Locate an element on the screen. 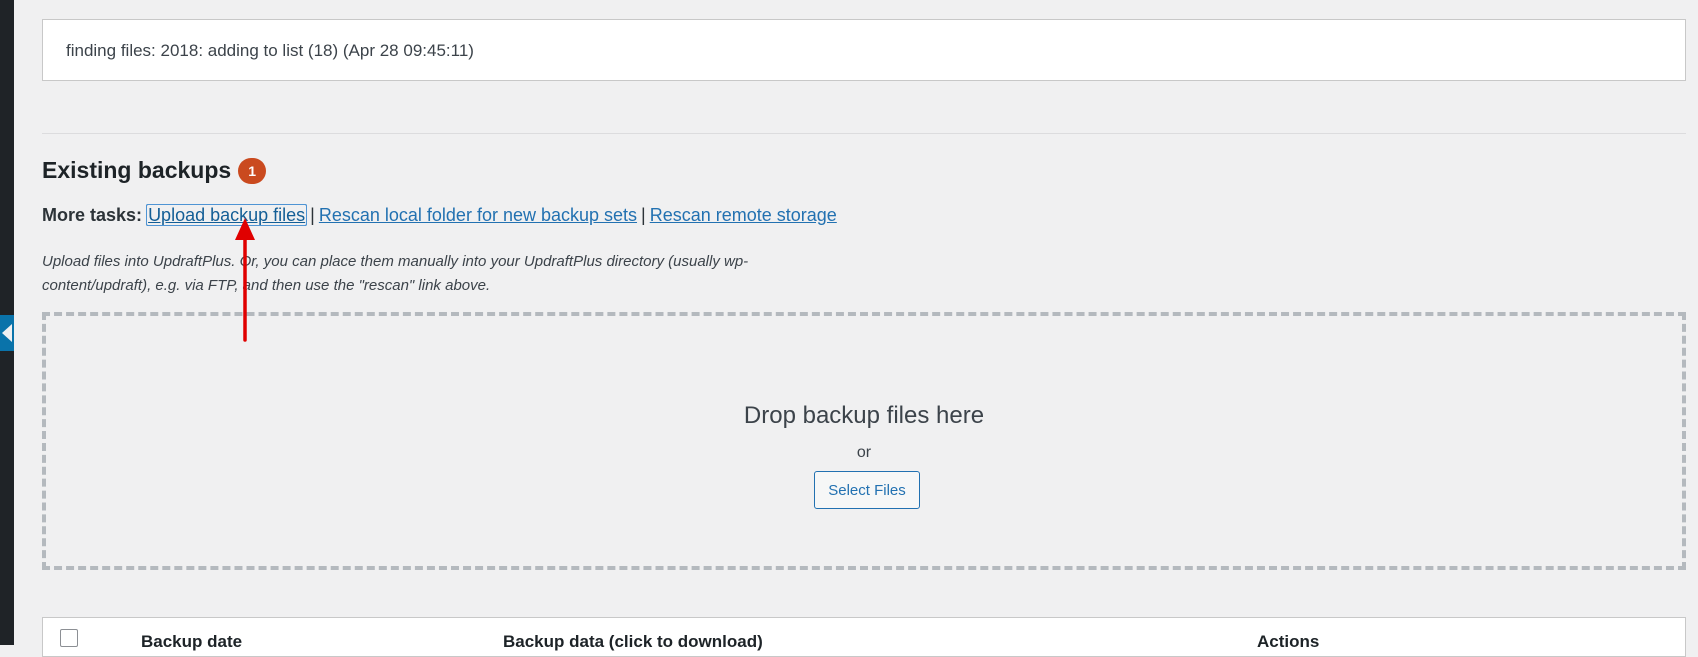  sidebar-current-arrow-icon is located at coordinates (7, 333).